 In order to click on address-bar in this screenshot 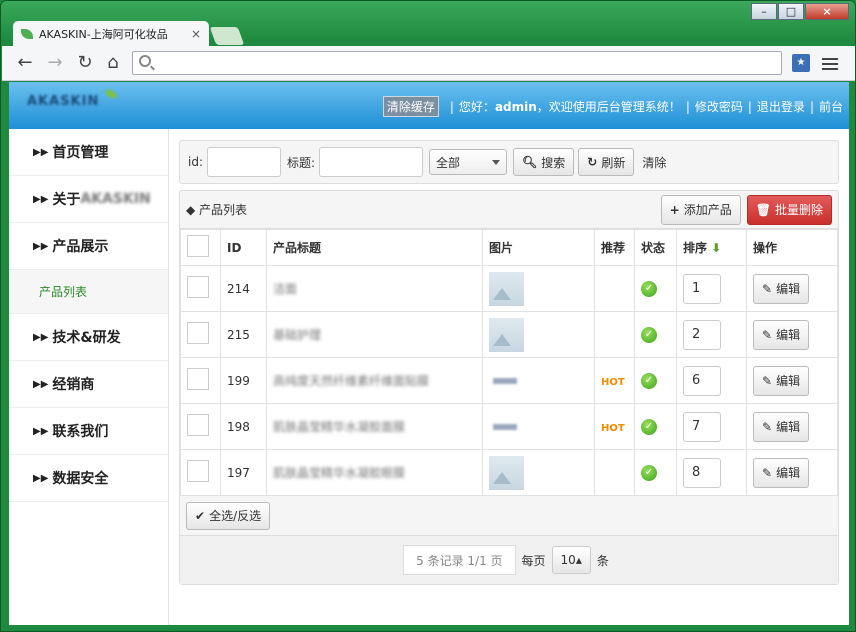, I will do `click(457, 63)`.